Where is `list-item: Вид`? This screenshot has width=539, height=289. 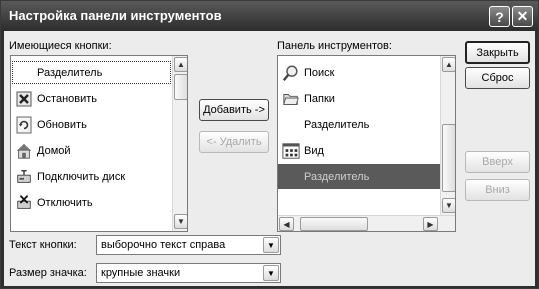
list-item: Вид is located at coordinates (359, 150).